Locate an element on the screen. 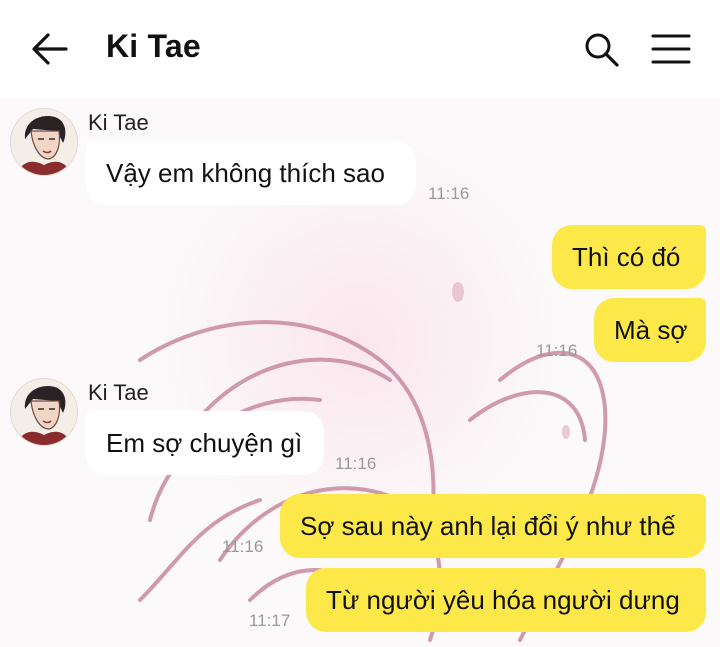  chat-title: Ki Tae is located at coordinates (153, 46).